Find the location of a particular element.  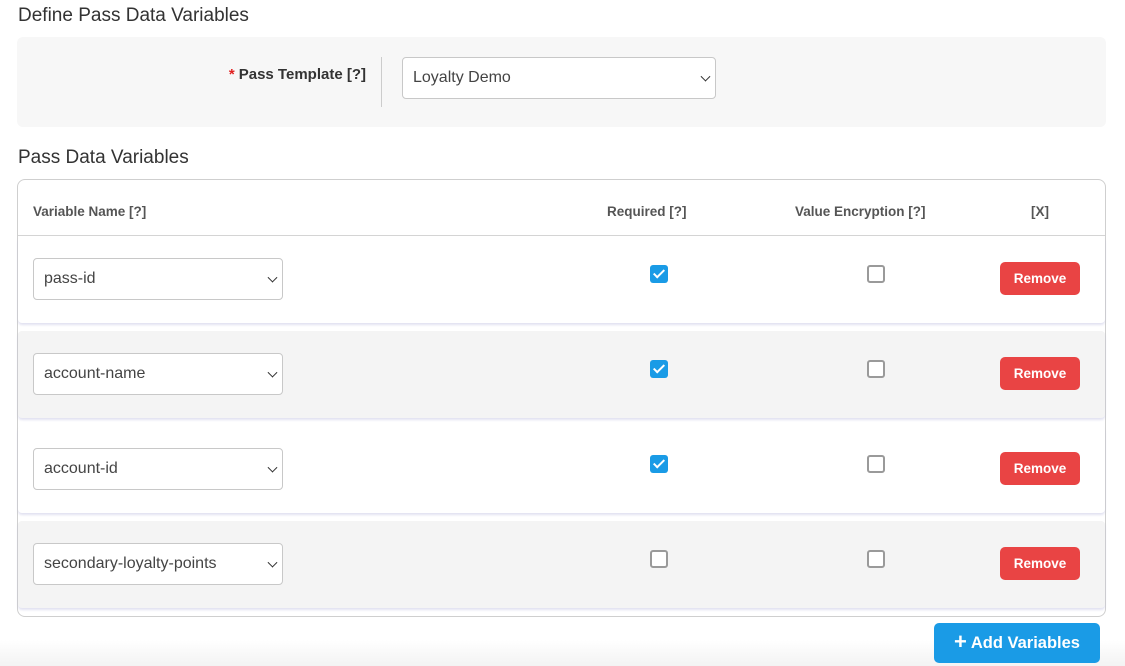

add-variables-label: Add Variables is located at coordinates (1025, 642).